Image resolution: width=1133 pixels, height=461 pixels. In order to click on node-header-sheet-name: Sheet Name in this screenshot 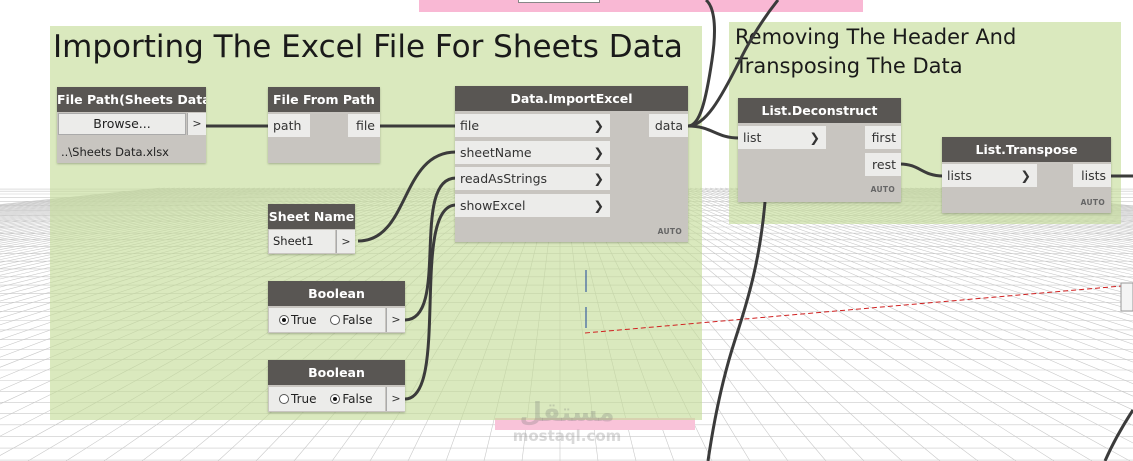, I will do `click(311, 216)`.